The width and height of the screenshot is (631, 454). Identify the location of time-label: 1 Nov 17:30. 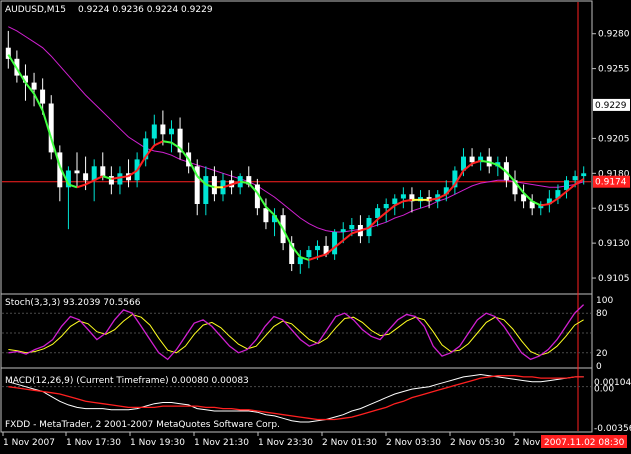
(93, 443).